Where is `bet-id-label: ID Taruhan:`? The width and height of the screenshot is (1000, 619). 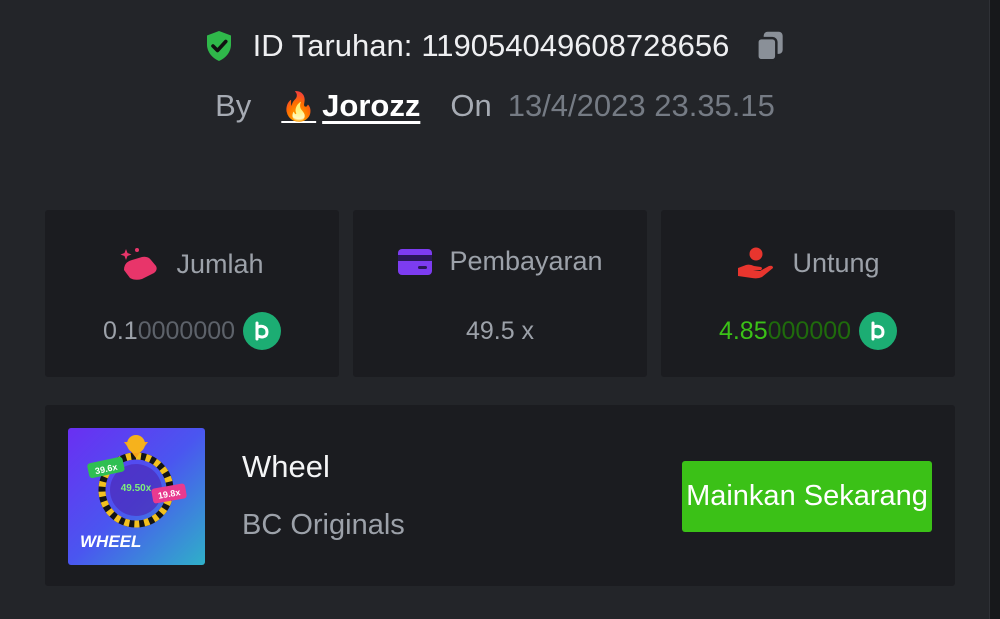 bet-id-label: ID Taruhan: is located at coordinates (332, 45).